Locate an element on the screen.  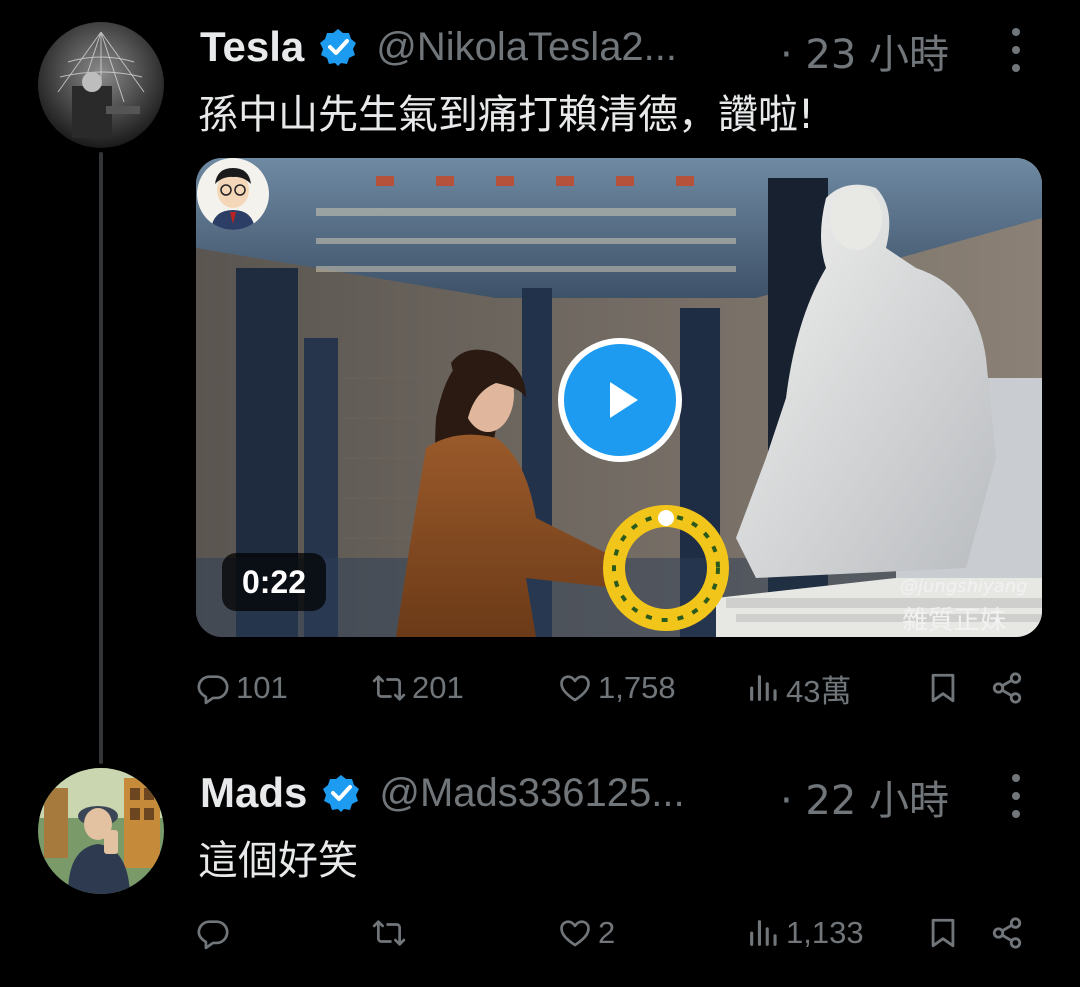
retweet-button: 201 is located at coordinates (418, 688).